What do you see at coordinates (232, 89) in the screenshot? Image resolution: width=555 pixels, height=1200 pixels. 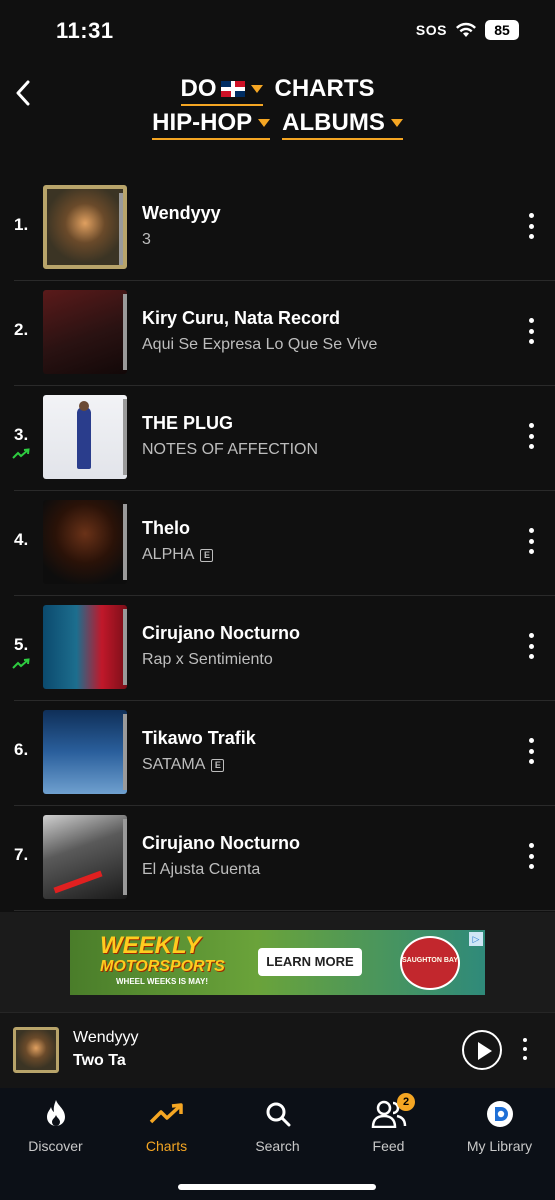 I see `dominican-flag-icon` at bounding box center [232, 89].